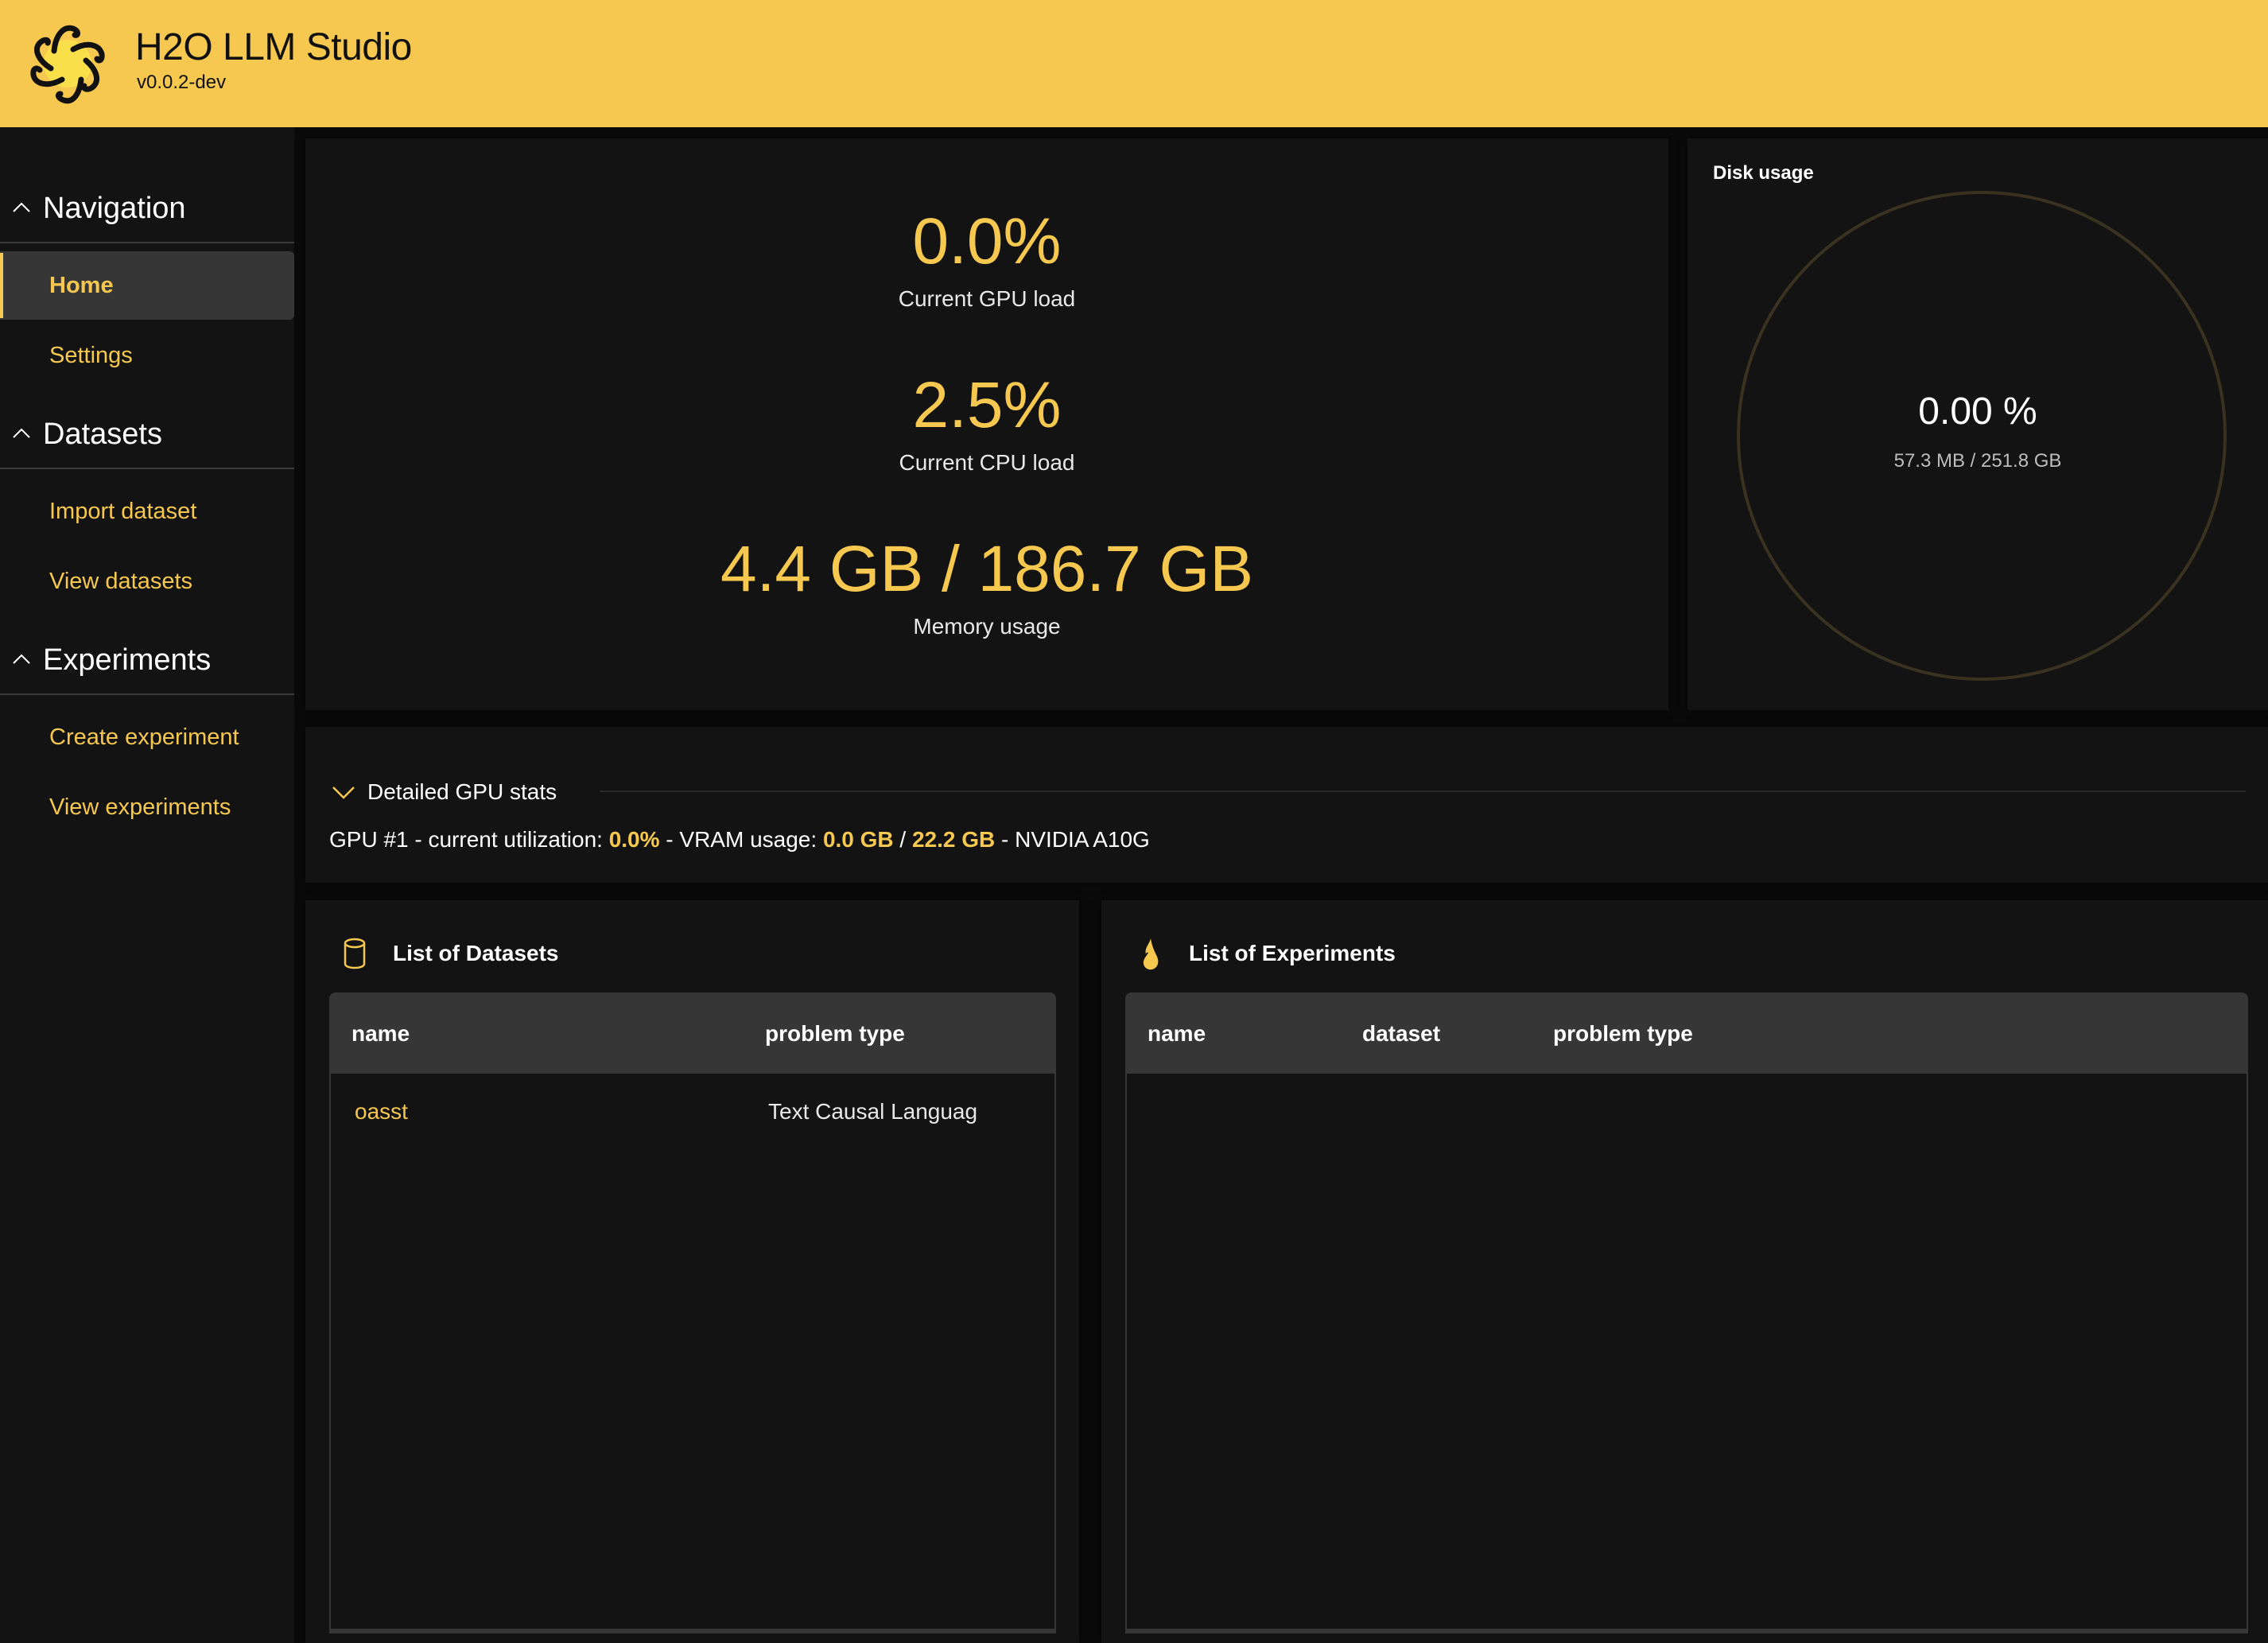 The image size is (2268, 1643). I want to click on cpu-load-value: 2.5%, so click(987, 405).